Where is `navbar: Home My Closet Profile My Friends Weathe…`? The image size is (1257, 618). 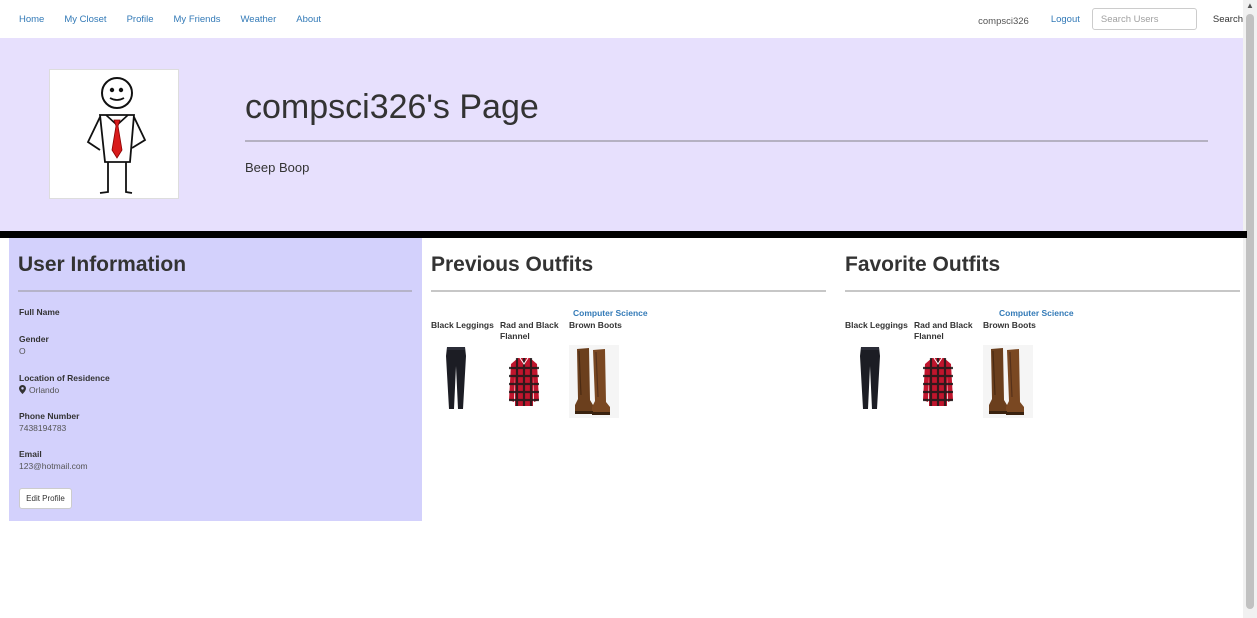 navbar: Home My Closet Profile My Friends Weathe… is located at coordinates (621, 19).